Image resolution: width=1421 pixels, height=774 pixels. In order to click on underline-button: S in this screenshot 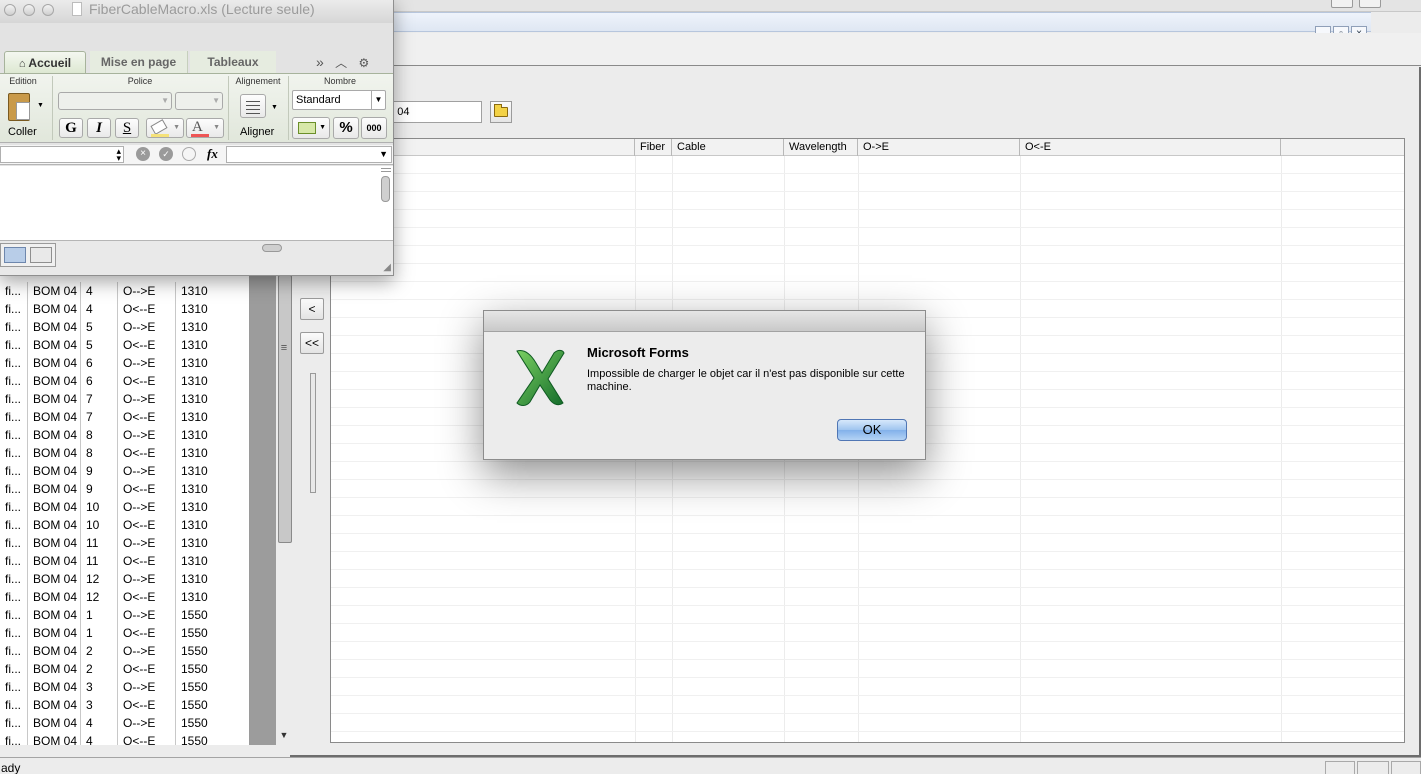, I will do `click(127, 128)`.